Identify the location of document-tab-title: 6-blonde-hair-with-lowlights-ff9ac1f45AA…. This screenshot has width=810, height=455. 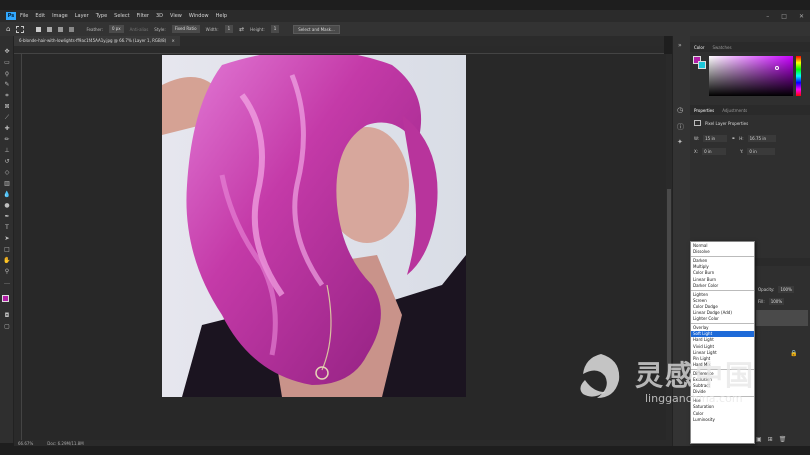
(93, 40).